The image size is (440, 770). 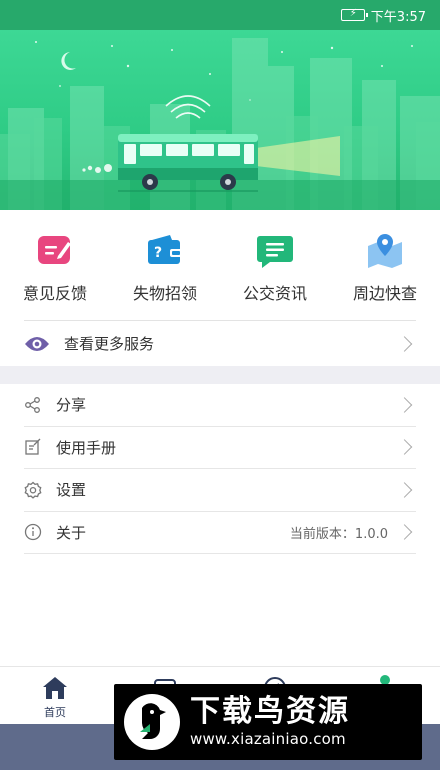 I want to click on menu-item-label: 分享, so click(x=71, y=405).